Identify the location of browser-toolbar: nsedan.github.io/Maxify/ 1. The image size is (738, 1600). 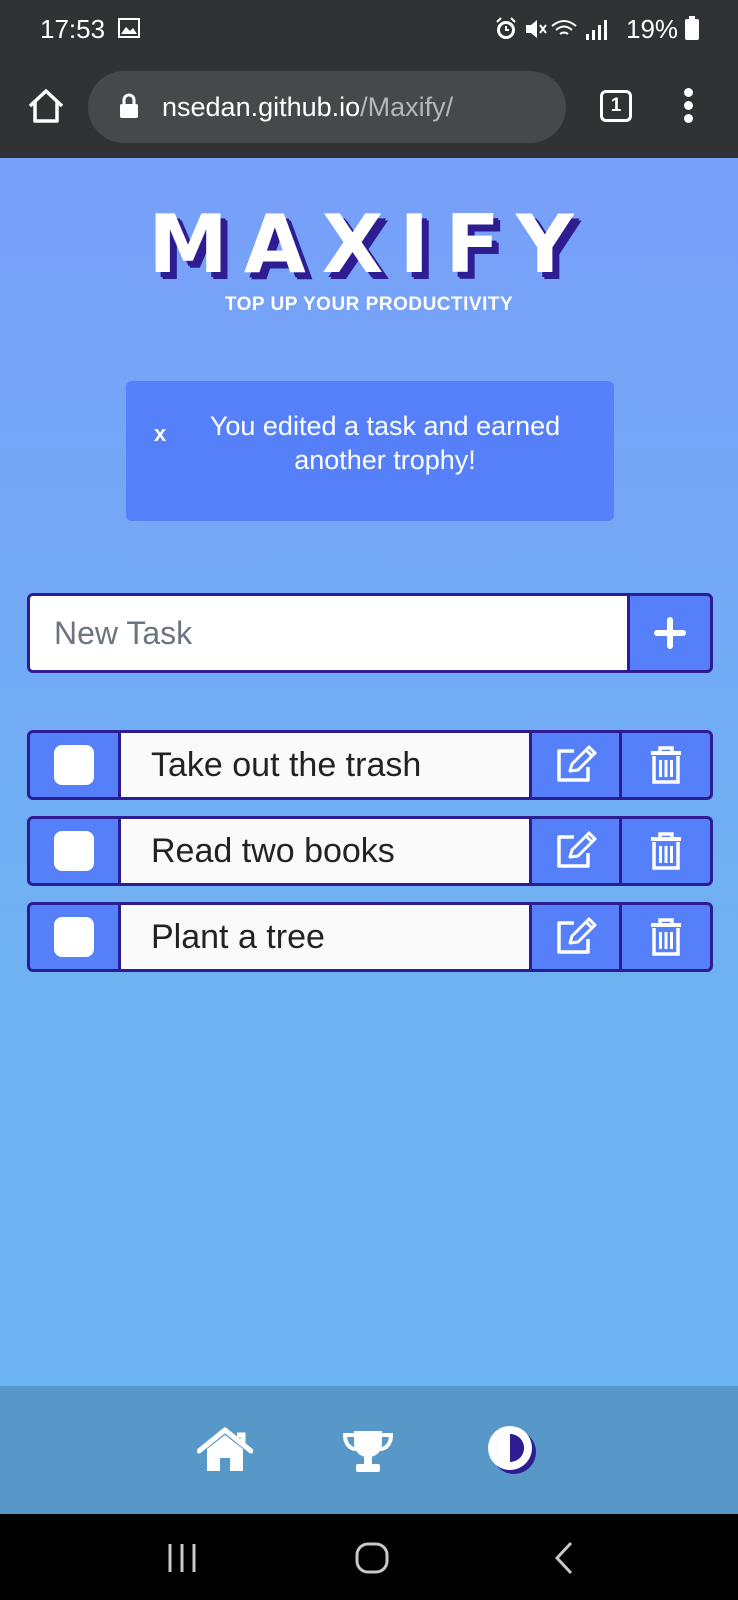
(369, 108).